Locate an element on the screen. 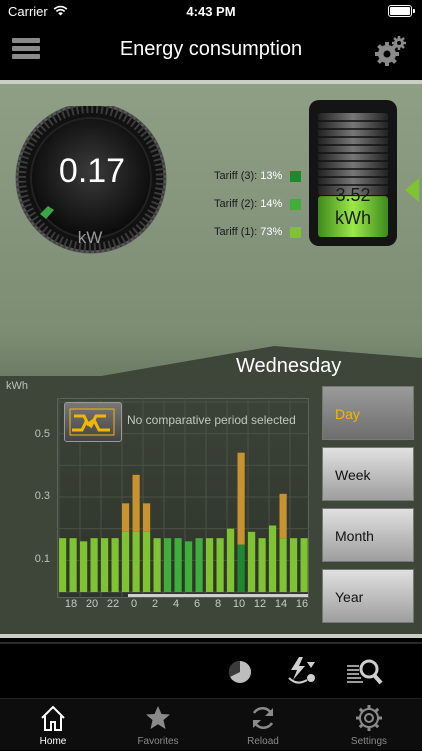 This screenshot has height=751, width=422. y-tick: 0.1 is located at coordinates (42, 559).